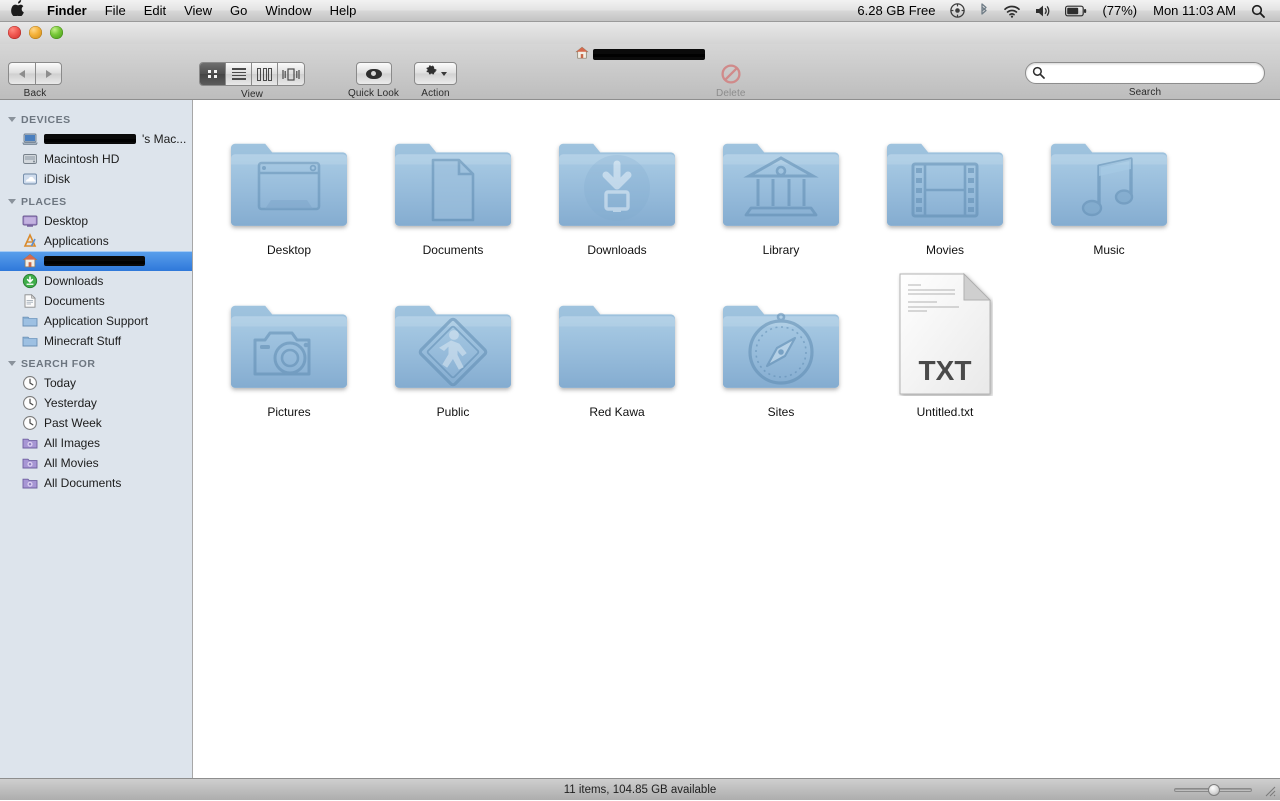  What do you see at coordinates (96, 301) in the screenshot?
I see `sidebar-item-documents: Documents` at bounding box center [96, 301].